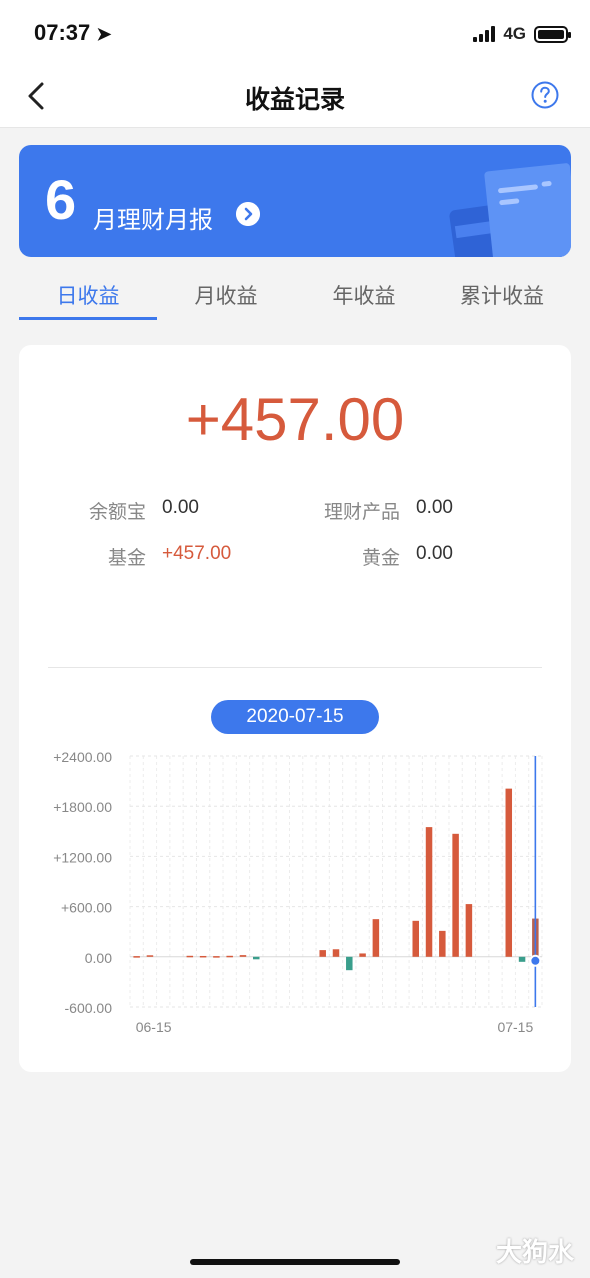 This screenshot has width=590, height=1278. I want to click on status-time: 07:37 ➤, so click(73, 32).